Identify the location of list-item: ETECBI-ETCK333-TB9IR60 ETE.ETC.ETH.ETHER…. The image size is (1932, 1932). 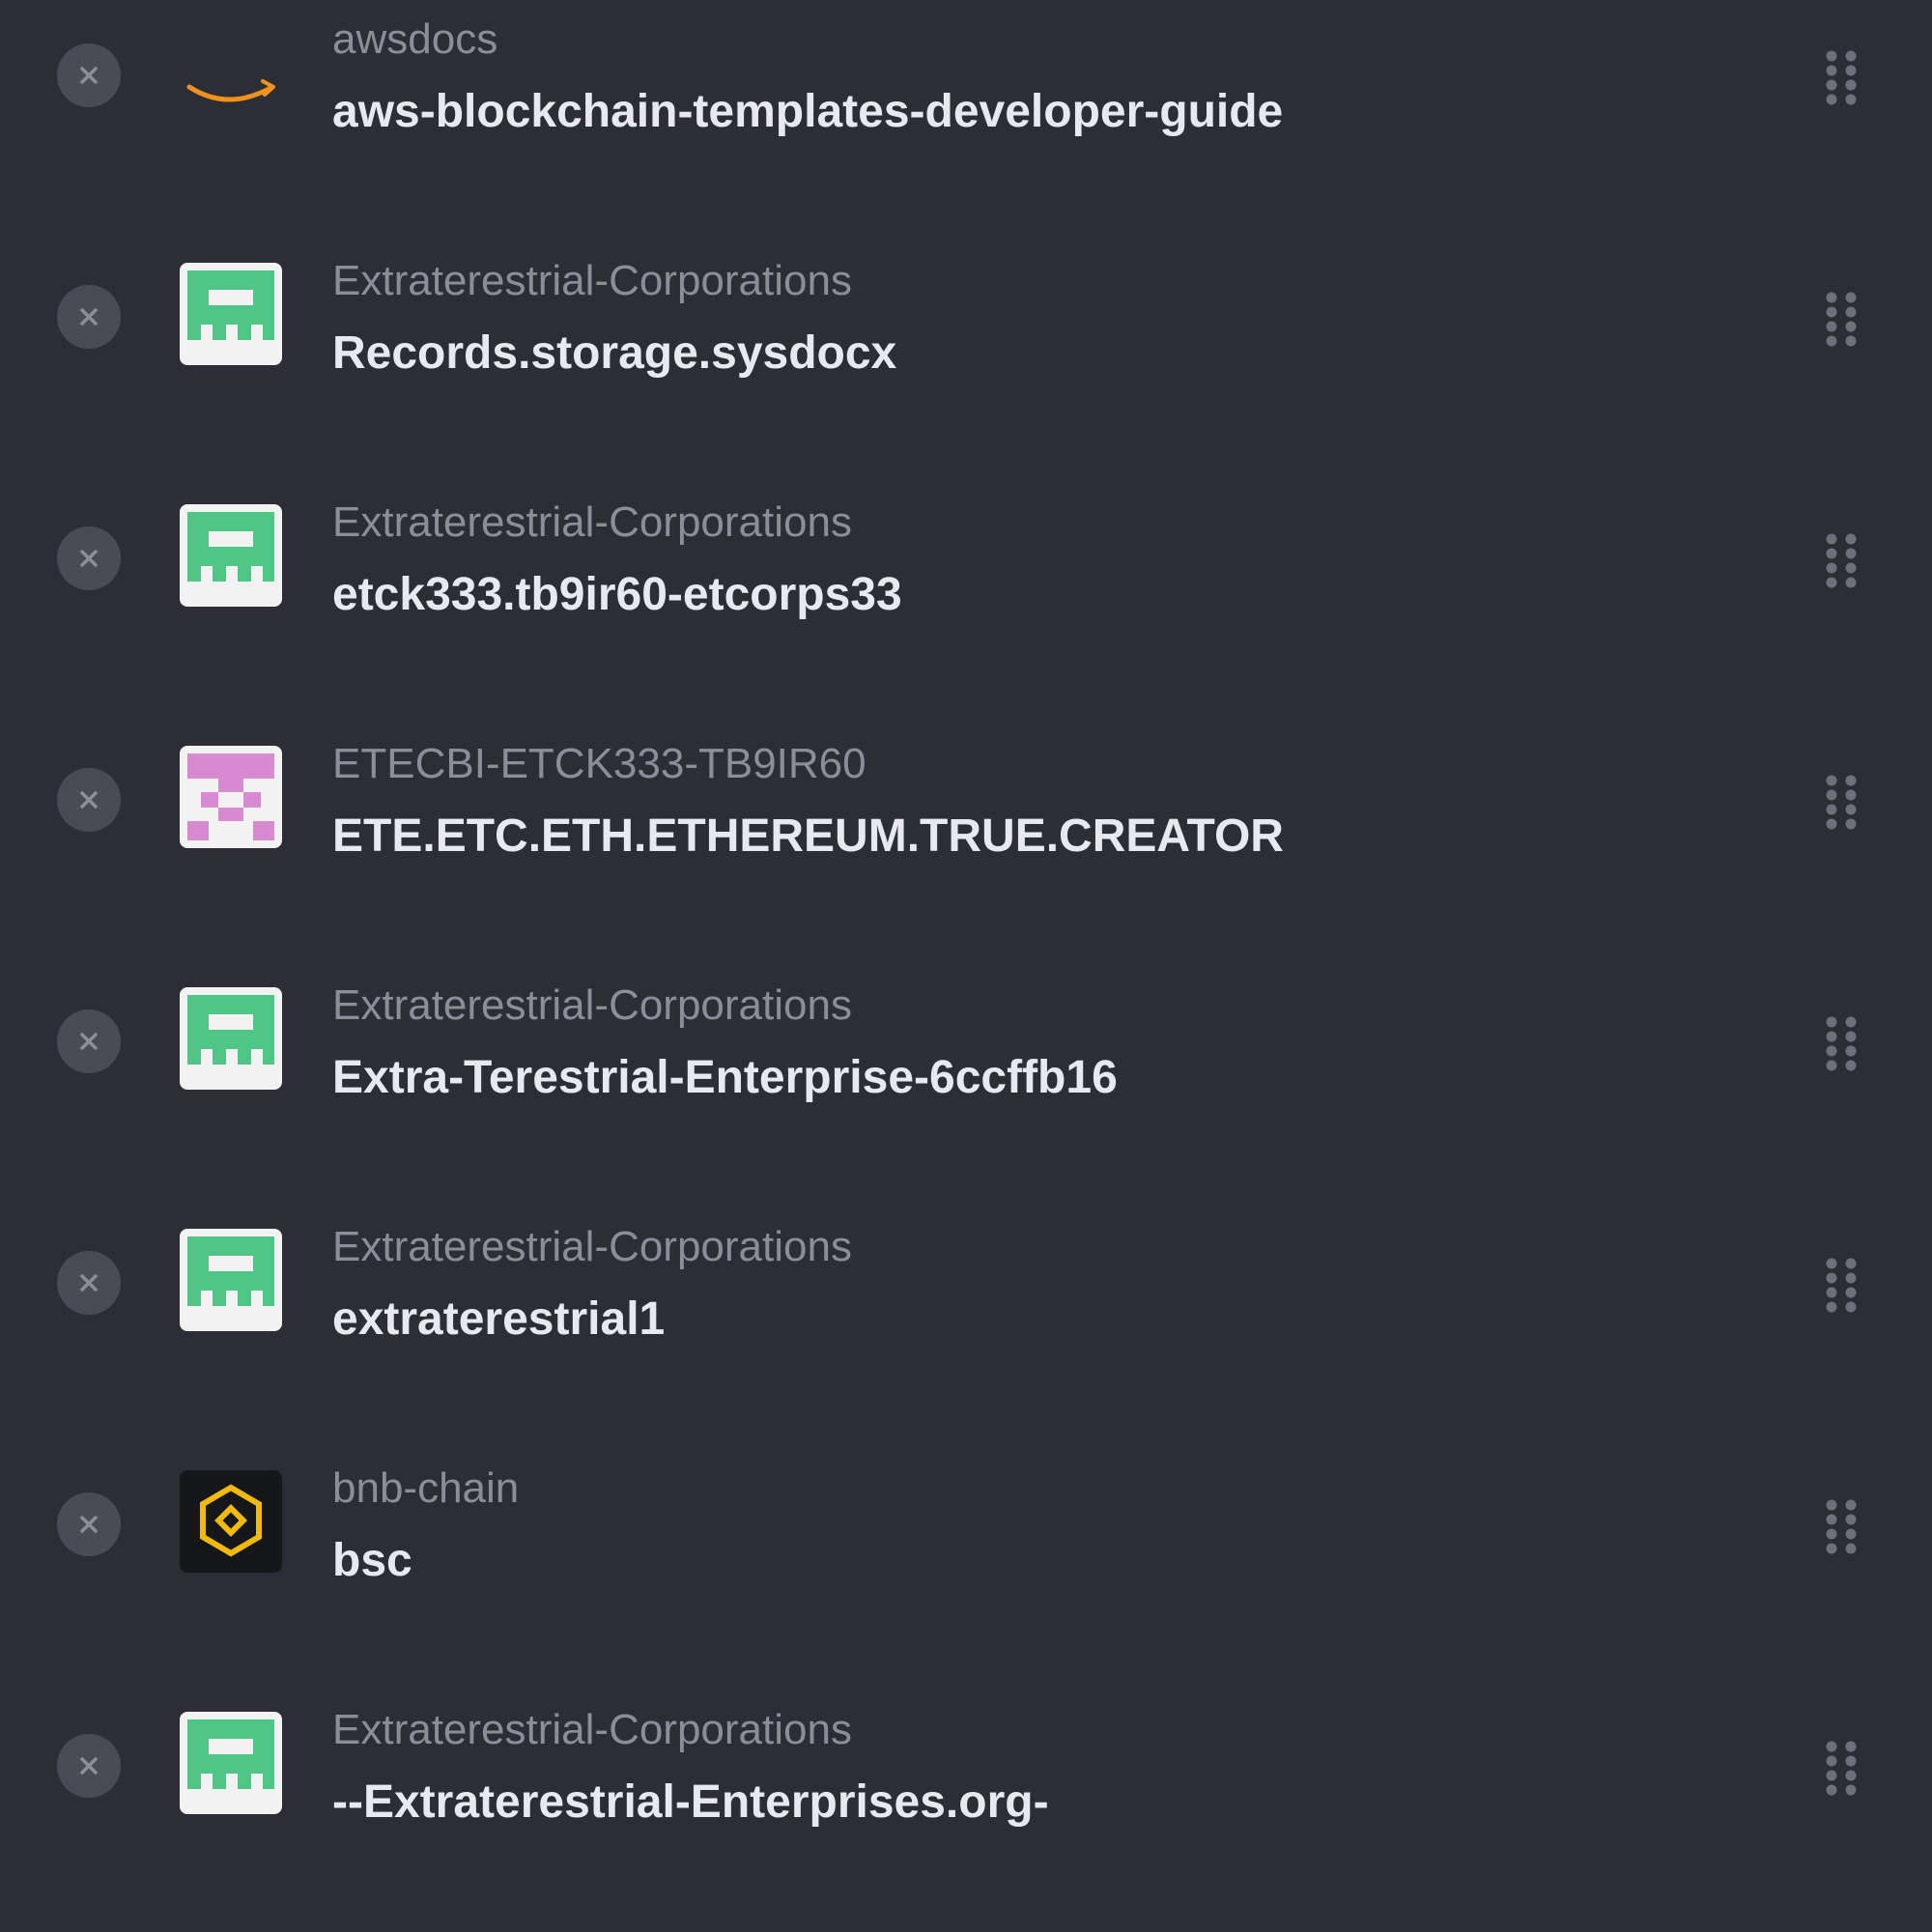
(966, 845).